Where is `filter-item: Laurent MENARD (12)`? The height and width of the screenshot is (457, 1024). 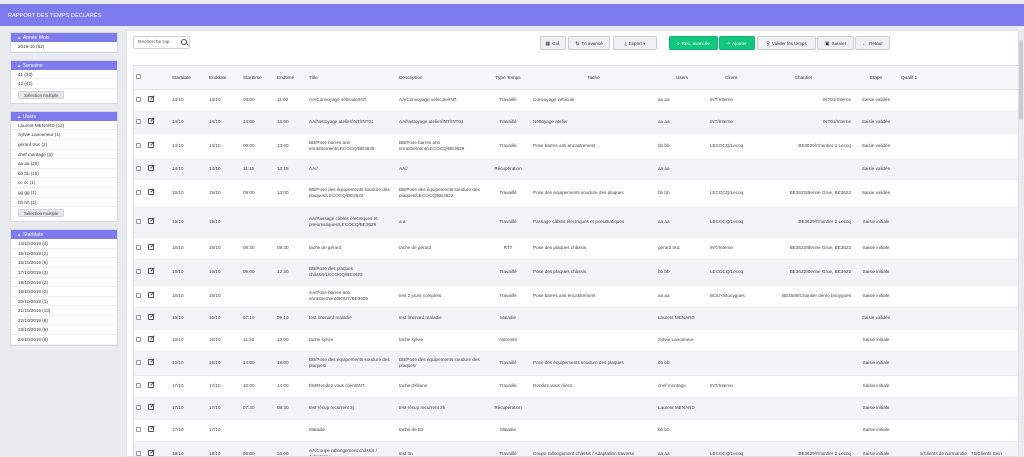
filter-item: Laurent MENARD (12) is located at coordinates (64, 126).